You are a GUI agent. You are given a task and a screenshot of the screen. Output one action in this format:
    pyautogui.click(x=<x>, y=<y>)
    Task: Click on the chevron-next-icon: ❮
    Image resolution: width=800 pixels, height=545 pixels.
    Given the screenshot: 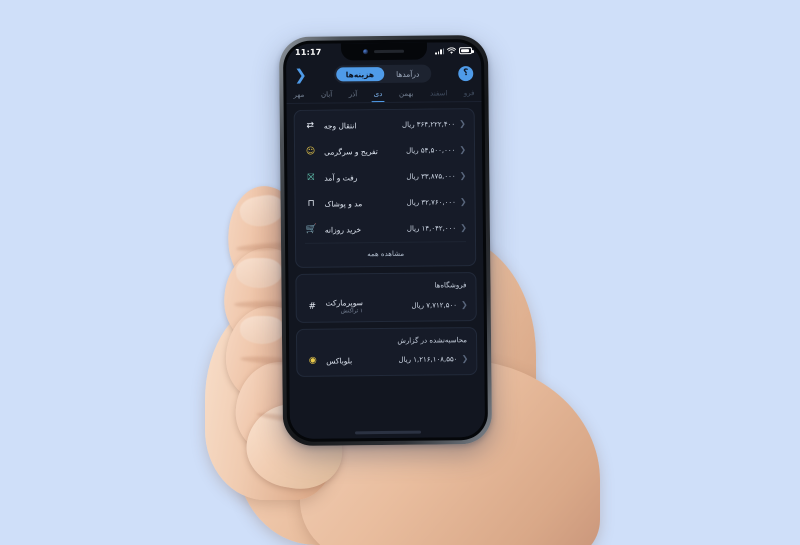 What is the action you would take?
    pyautogui.click(x=300, y=74)
    